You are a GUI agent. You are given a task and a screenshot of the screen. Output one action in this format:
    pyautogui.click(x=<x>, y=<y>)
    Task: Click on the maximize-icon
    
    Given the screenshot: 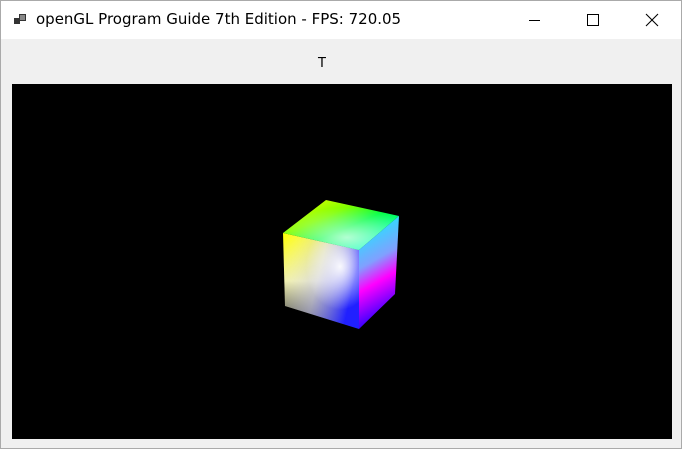 What is the action you would take?
    pyautogui.click(x=593, y=20)
    